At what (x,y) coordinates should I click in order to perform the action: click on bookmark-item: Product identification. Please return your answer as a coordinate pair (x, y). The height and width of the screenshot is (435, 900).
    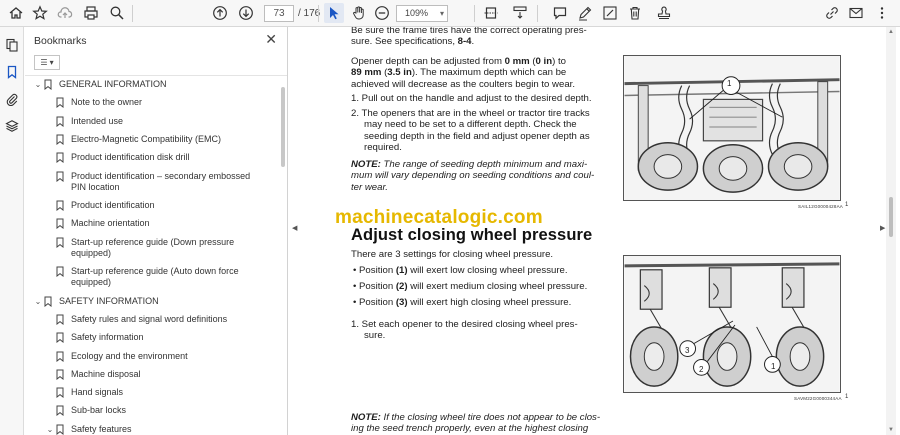
    Looking at the image, I should click on (152, 205).